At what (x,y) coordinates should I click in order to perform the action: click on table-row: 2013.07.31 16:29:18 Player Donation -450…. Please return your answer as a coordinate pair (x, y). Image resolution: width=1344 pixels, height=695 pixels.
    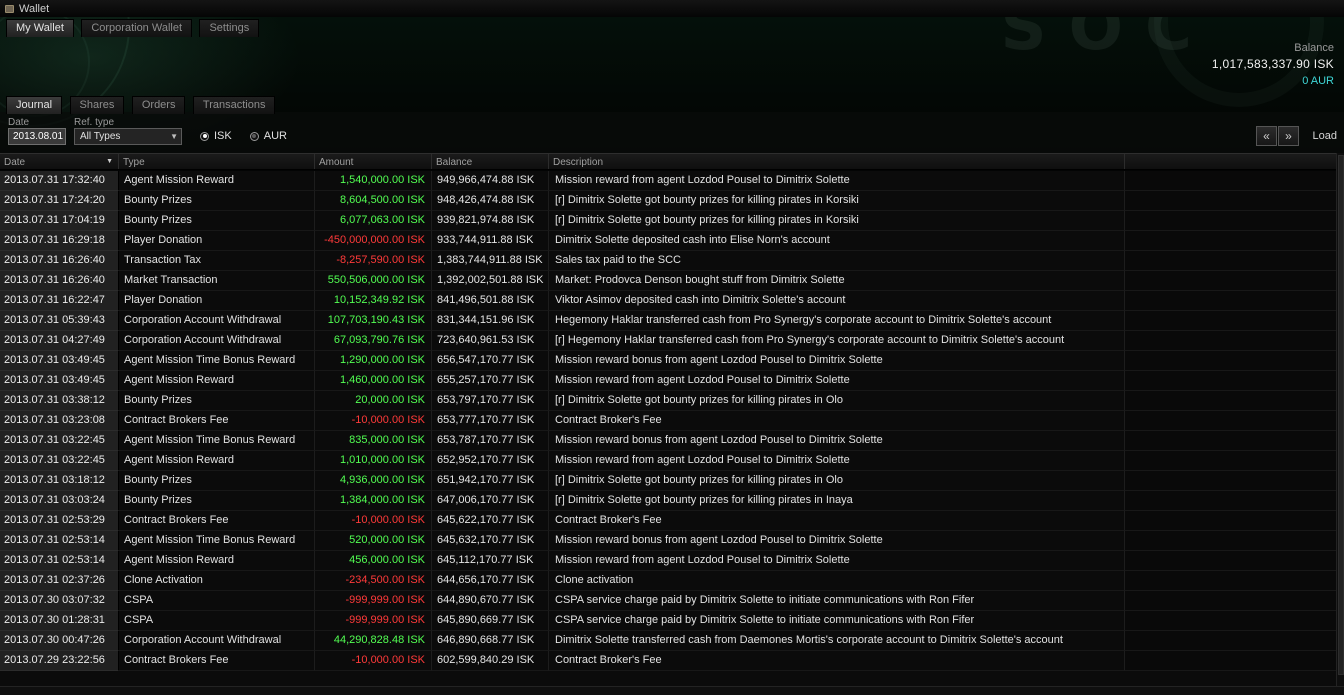
    Looking at the image, I should click on (672, 241).